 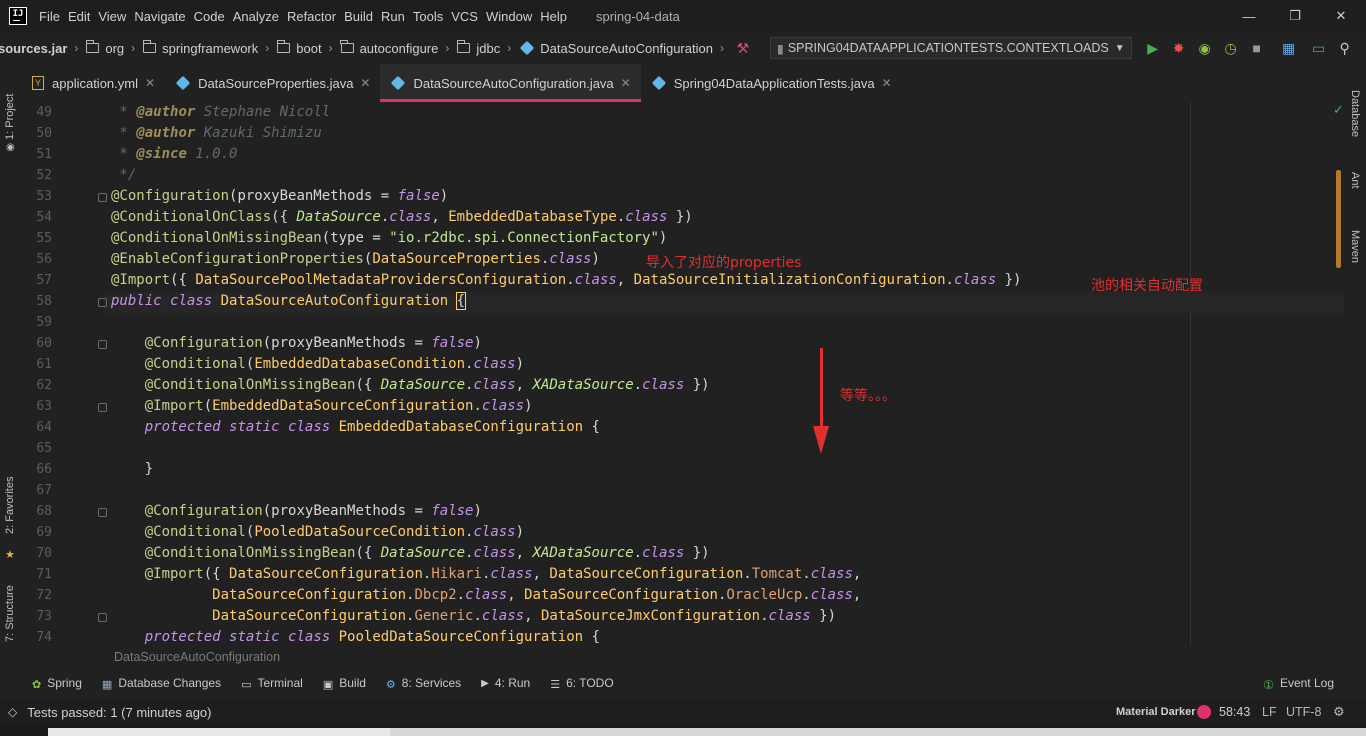 What do you see at coordinates (44, 532) in the screenshot?
I see `line-number: 69` at bounding box center [44, 532].